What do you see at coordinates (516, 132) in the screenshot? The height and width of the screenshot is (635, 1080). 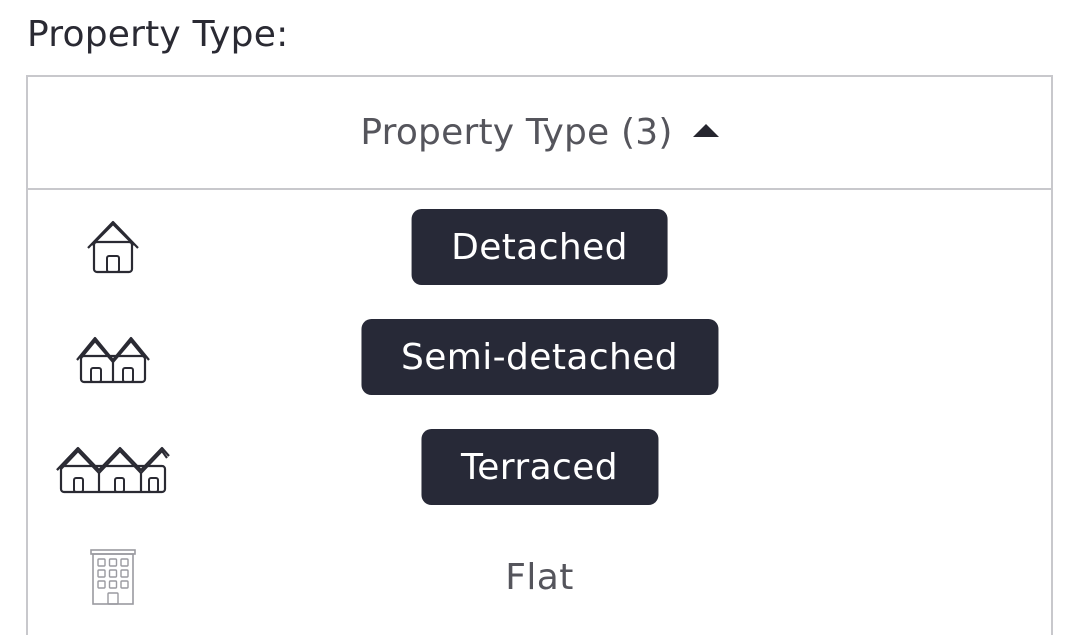 I see `dropdown-header-label: Property Type (3)` at bounding box center [516, 132].